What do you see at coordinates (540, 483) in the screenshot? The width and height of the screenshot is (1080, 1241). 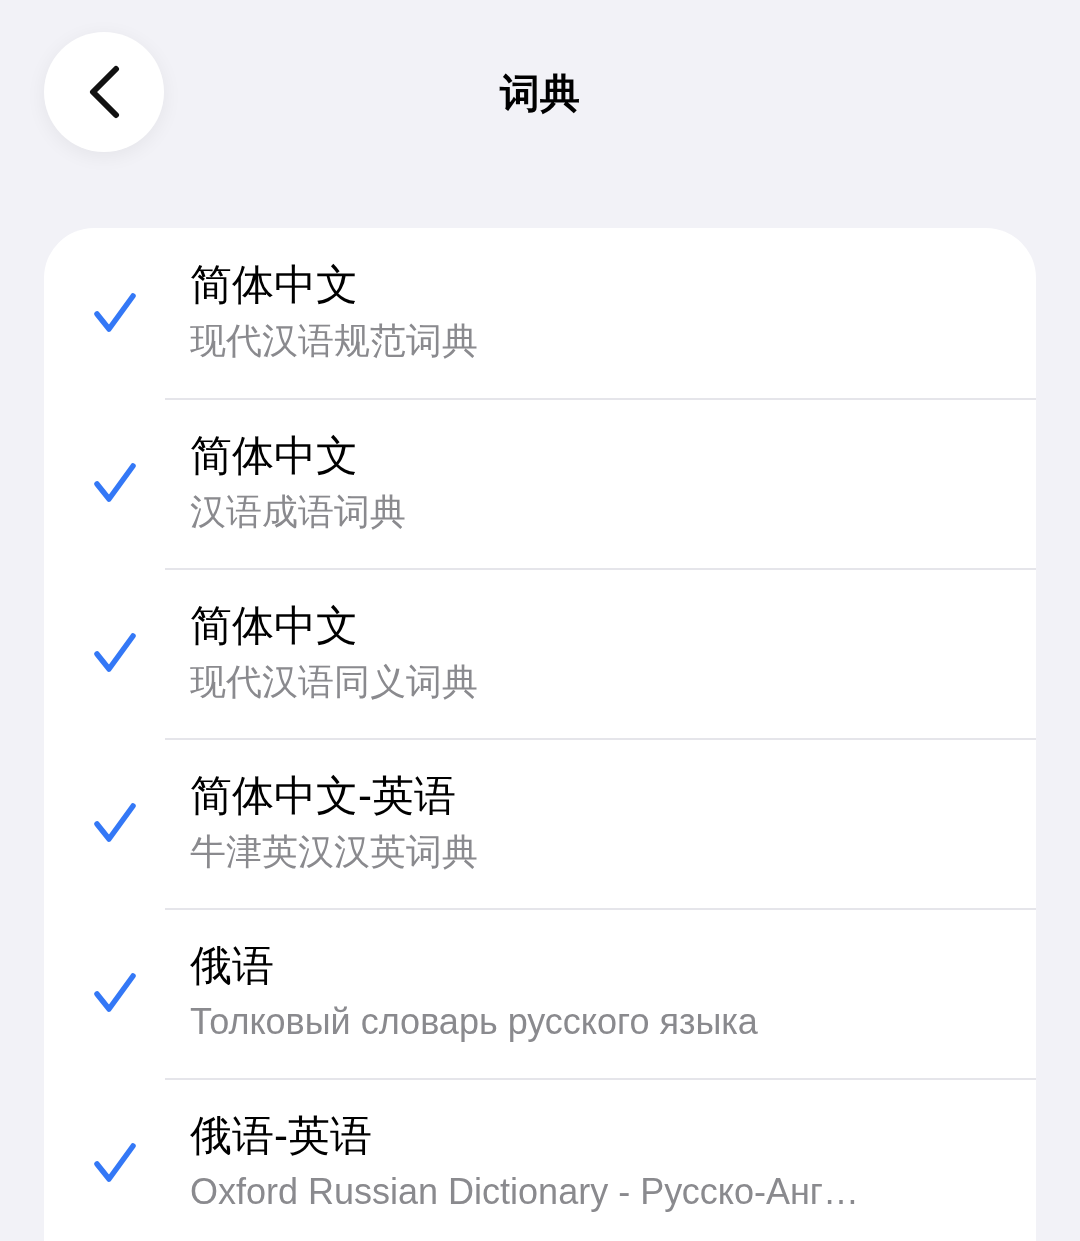 I see `dictionary-row: 简体中文 汉语成语词典` at bounding box center [540, 483].